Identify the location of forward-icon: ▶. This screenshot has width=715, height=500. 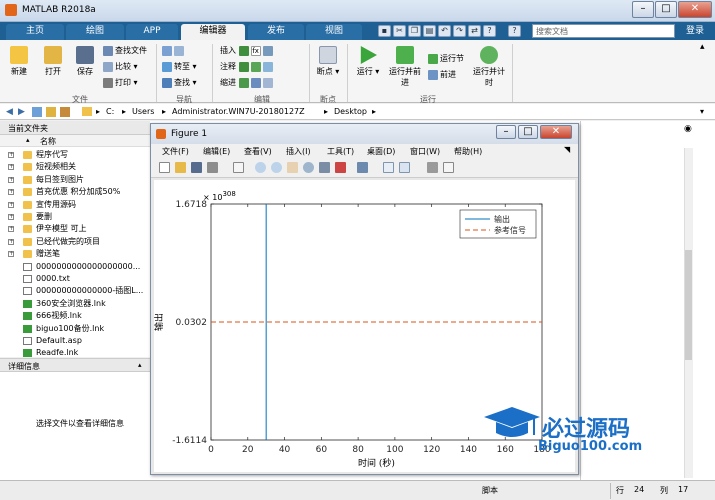
(21, 112).